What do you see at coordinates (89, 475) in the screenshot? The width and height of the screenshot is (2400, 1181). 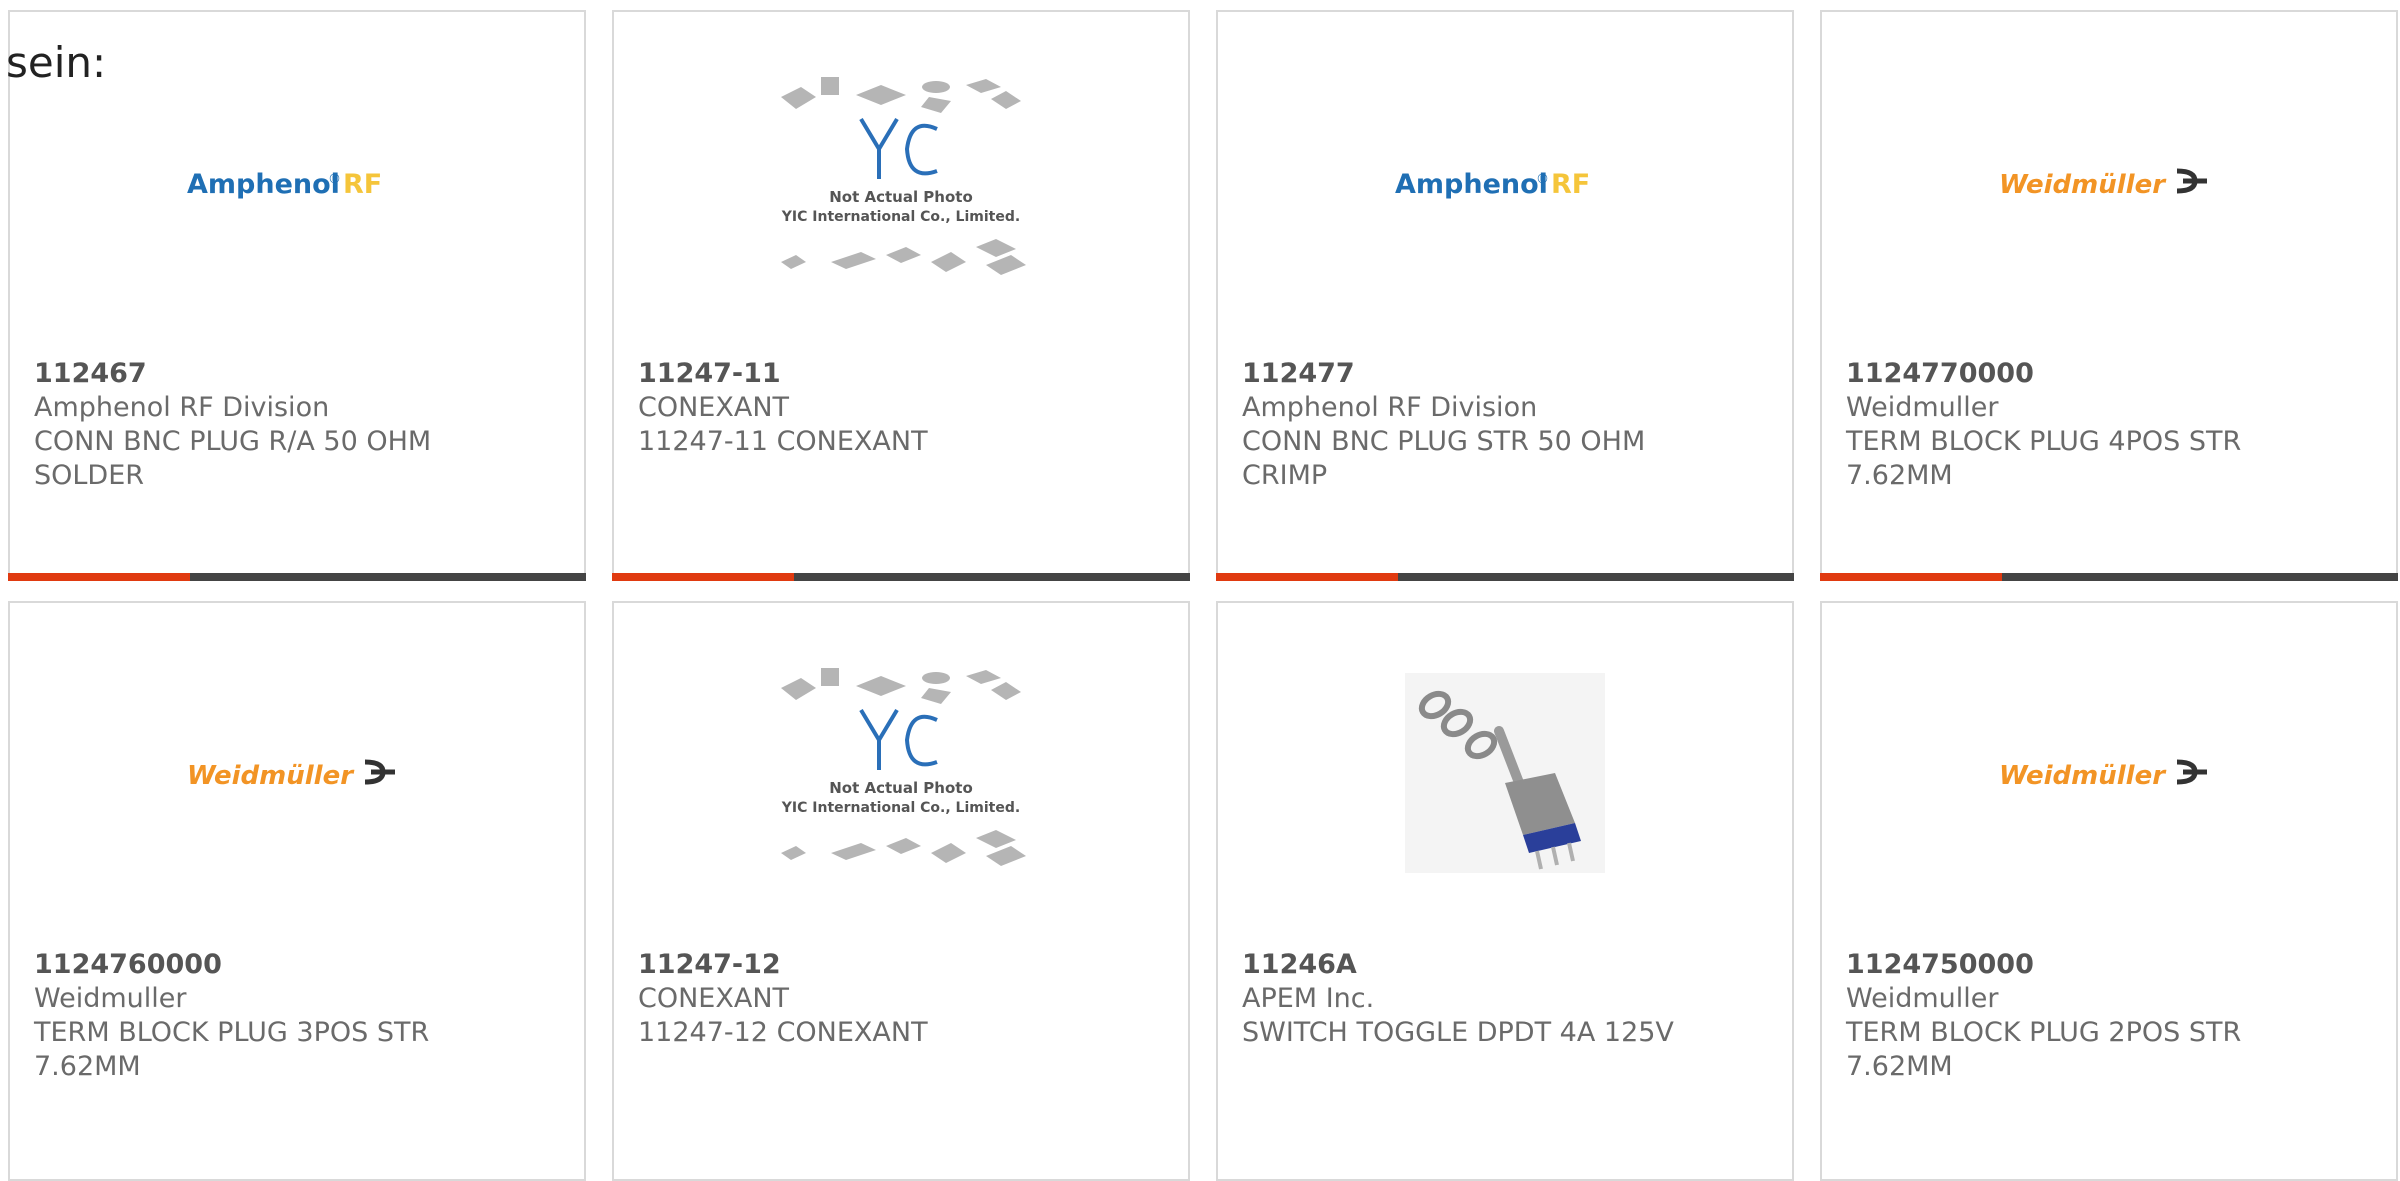 I see `description-cont: SOLDER` at bounding box center [89, 475].